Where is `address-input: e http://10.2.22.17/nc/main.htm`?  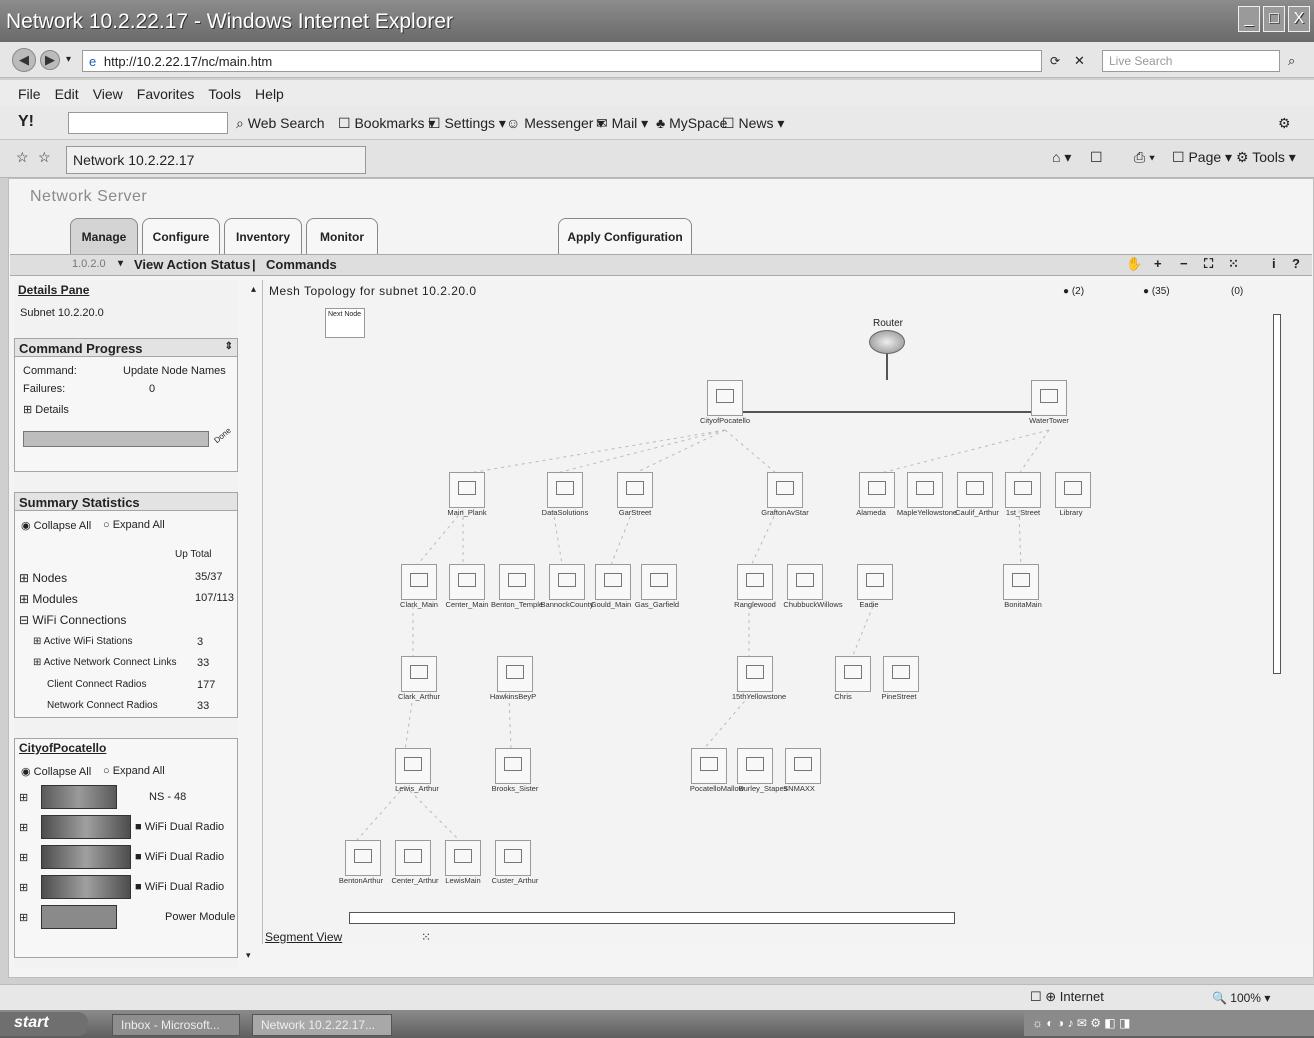 address-input: e http://10.2.22.17/nc/main.htm is located at coordinates (562, 61).